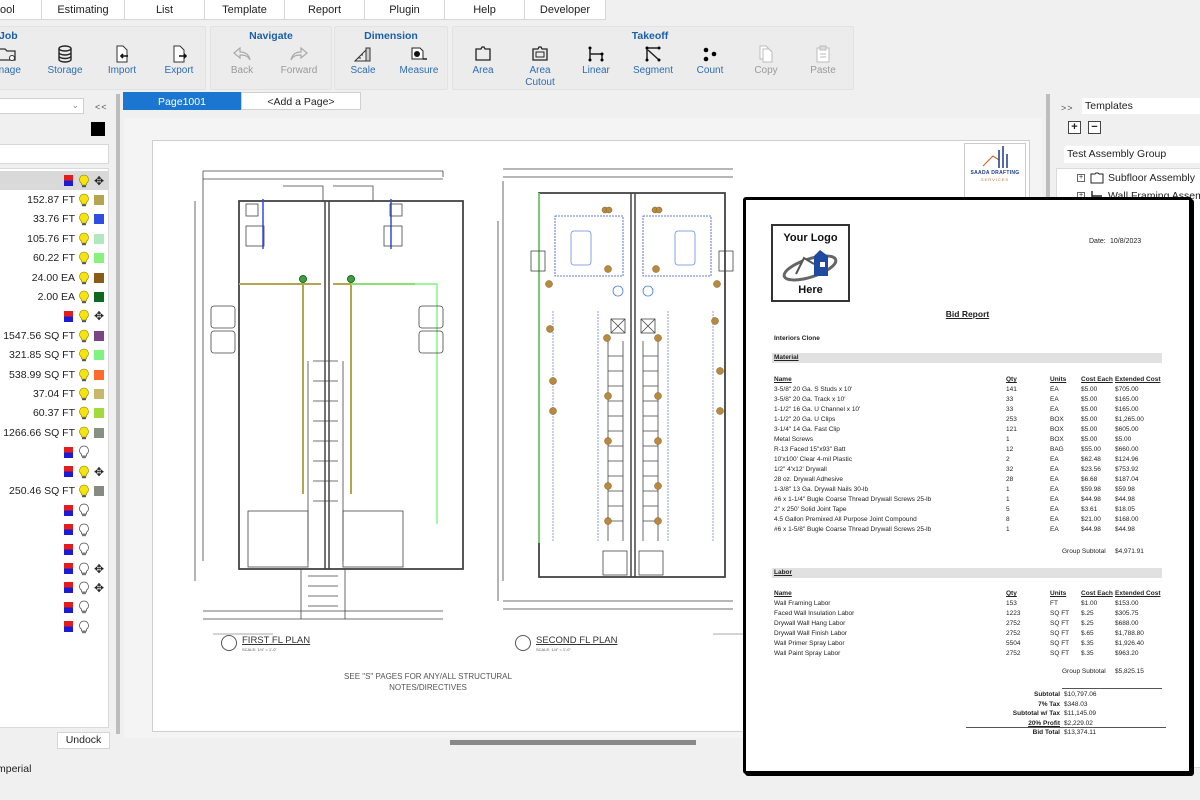  What do you see at coordinates (17, 60) in the screenshot?
I see `manage-button: anage` at bounding box center [17, 60].